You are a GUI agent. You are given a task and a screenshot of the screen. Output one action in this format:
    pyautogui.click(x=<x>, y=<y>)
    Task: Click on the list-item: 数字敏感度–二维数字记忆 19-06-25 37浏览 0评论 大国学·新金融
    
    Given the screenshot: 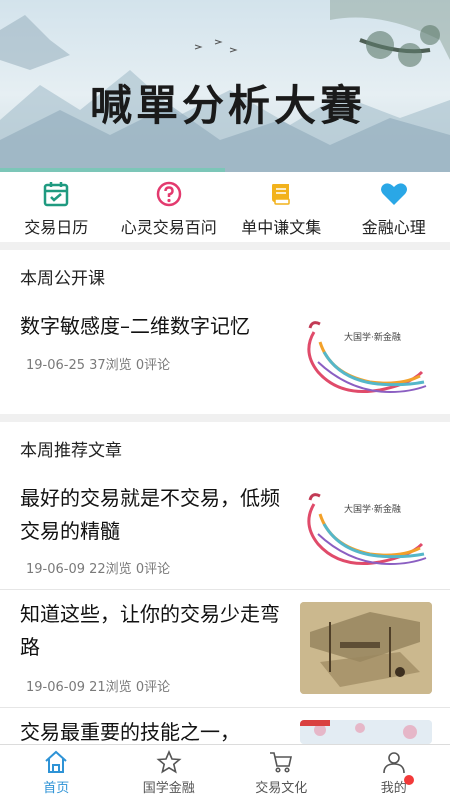 What is the action you would take?
    pyautogui.click(x=225, y=357)
    